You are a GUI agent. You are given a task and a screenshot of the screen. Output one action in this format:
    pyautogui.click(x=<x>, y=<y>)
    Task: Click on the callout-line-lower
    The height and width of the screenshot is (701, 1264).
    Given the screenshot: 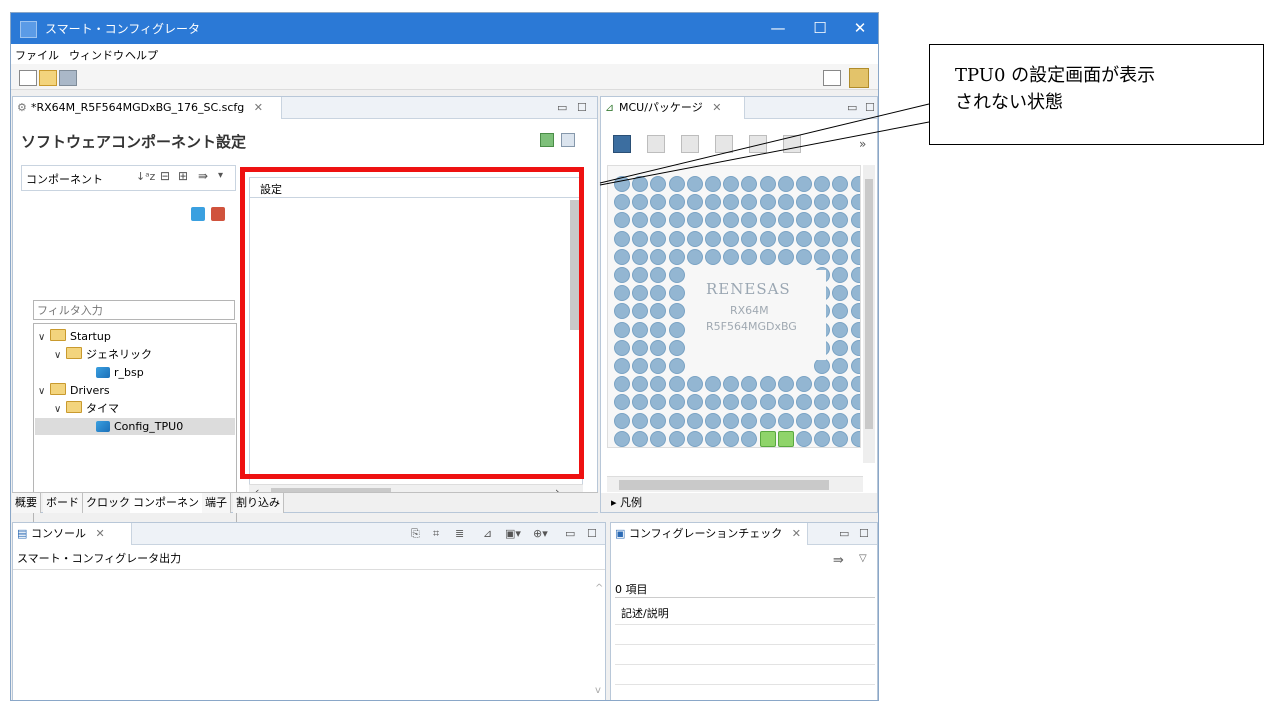 What is the action you would take?
    pyautogui.click(x=764, y=153)
    